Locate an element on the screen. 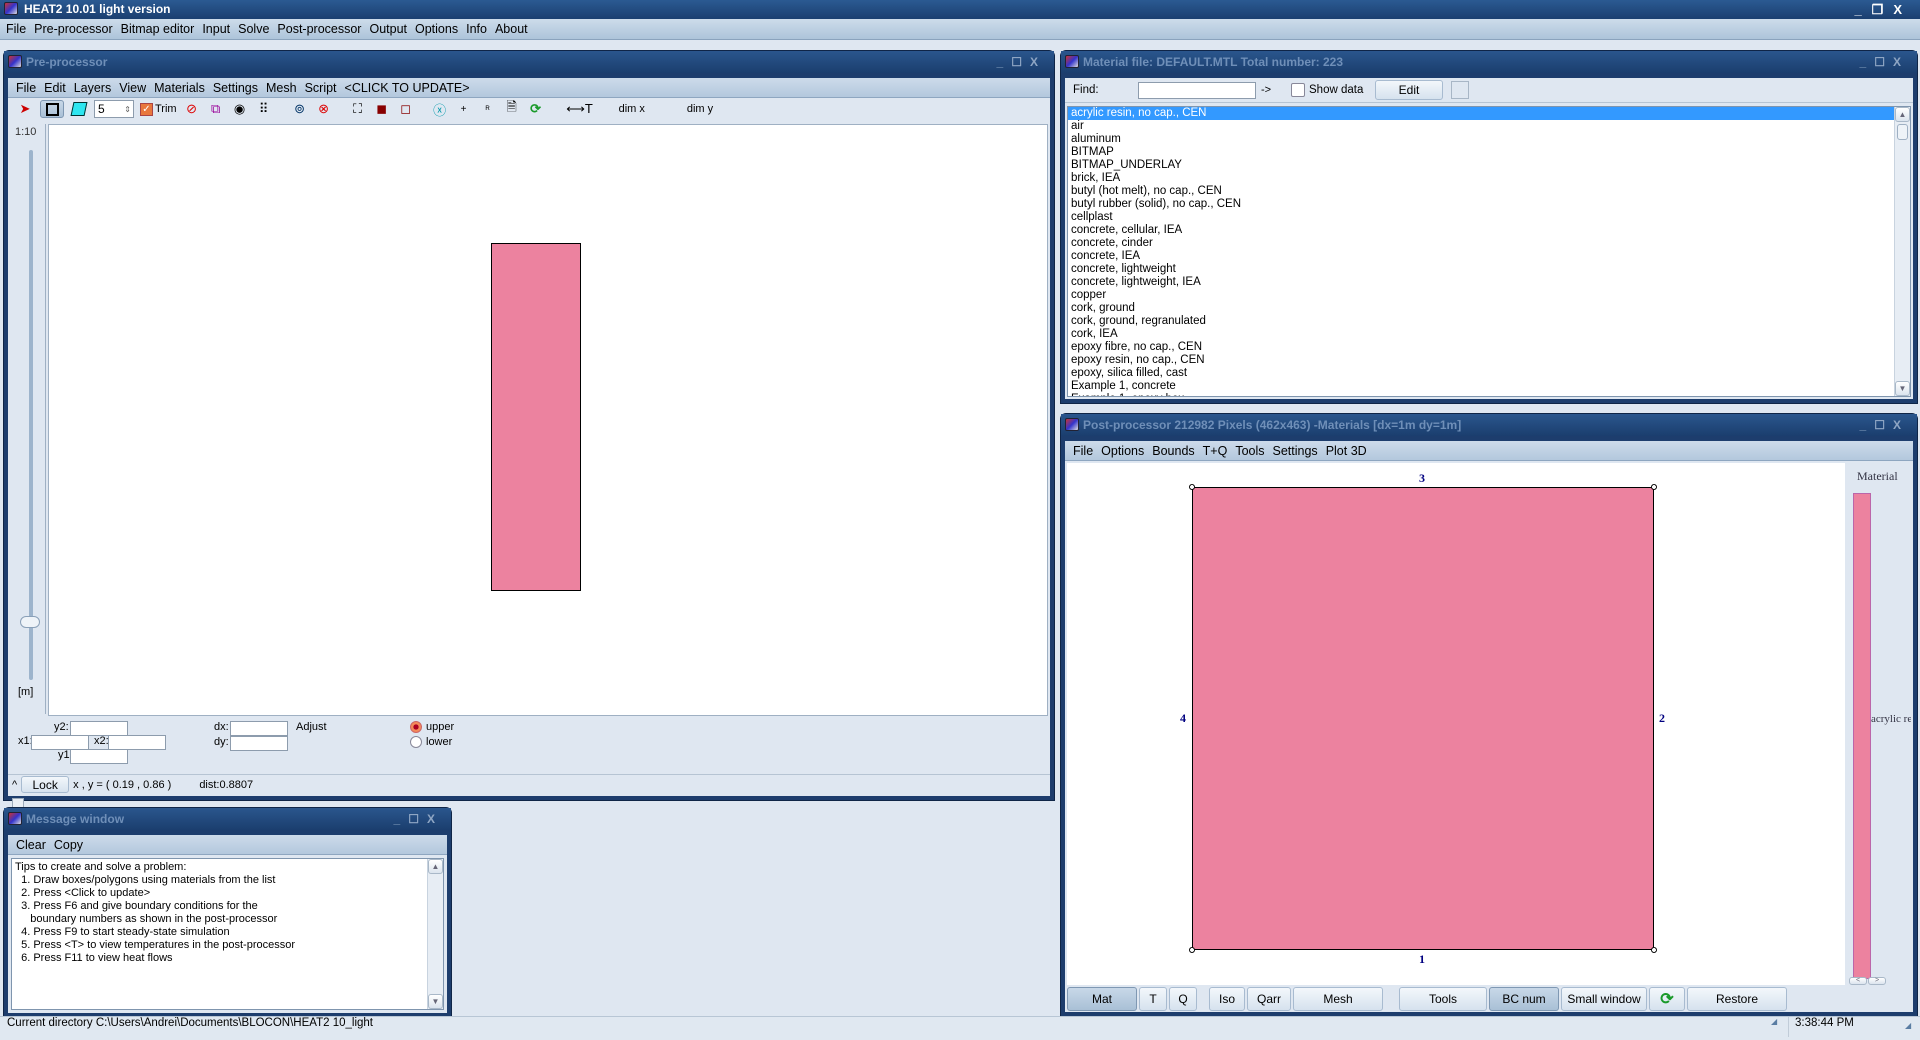  material-list-item: cork, ground, regranulated is located at coordinates (1489, 321).